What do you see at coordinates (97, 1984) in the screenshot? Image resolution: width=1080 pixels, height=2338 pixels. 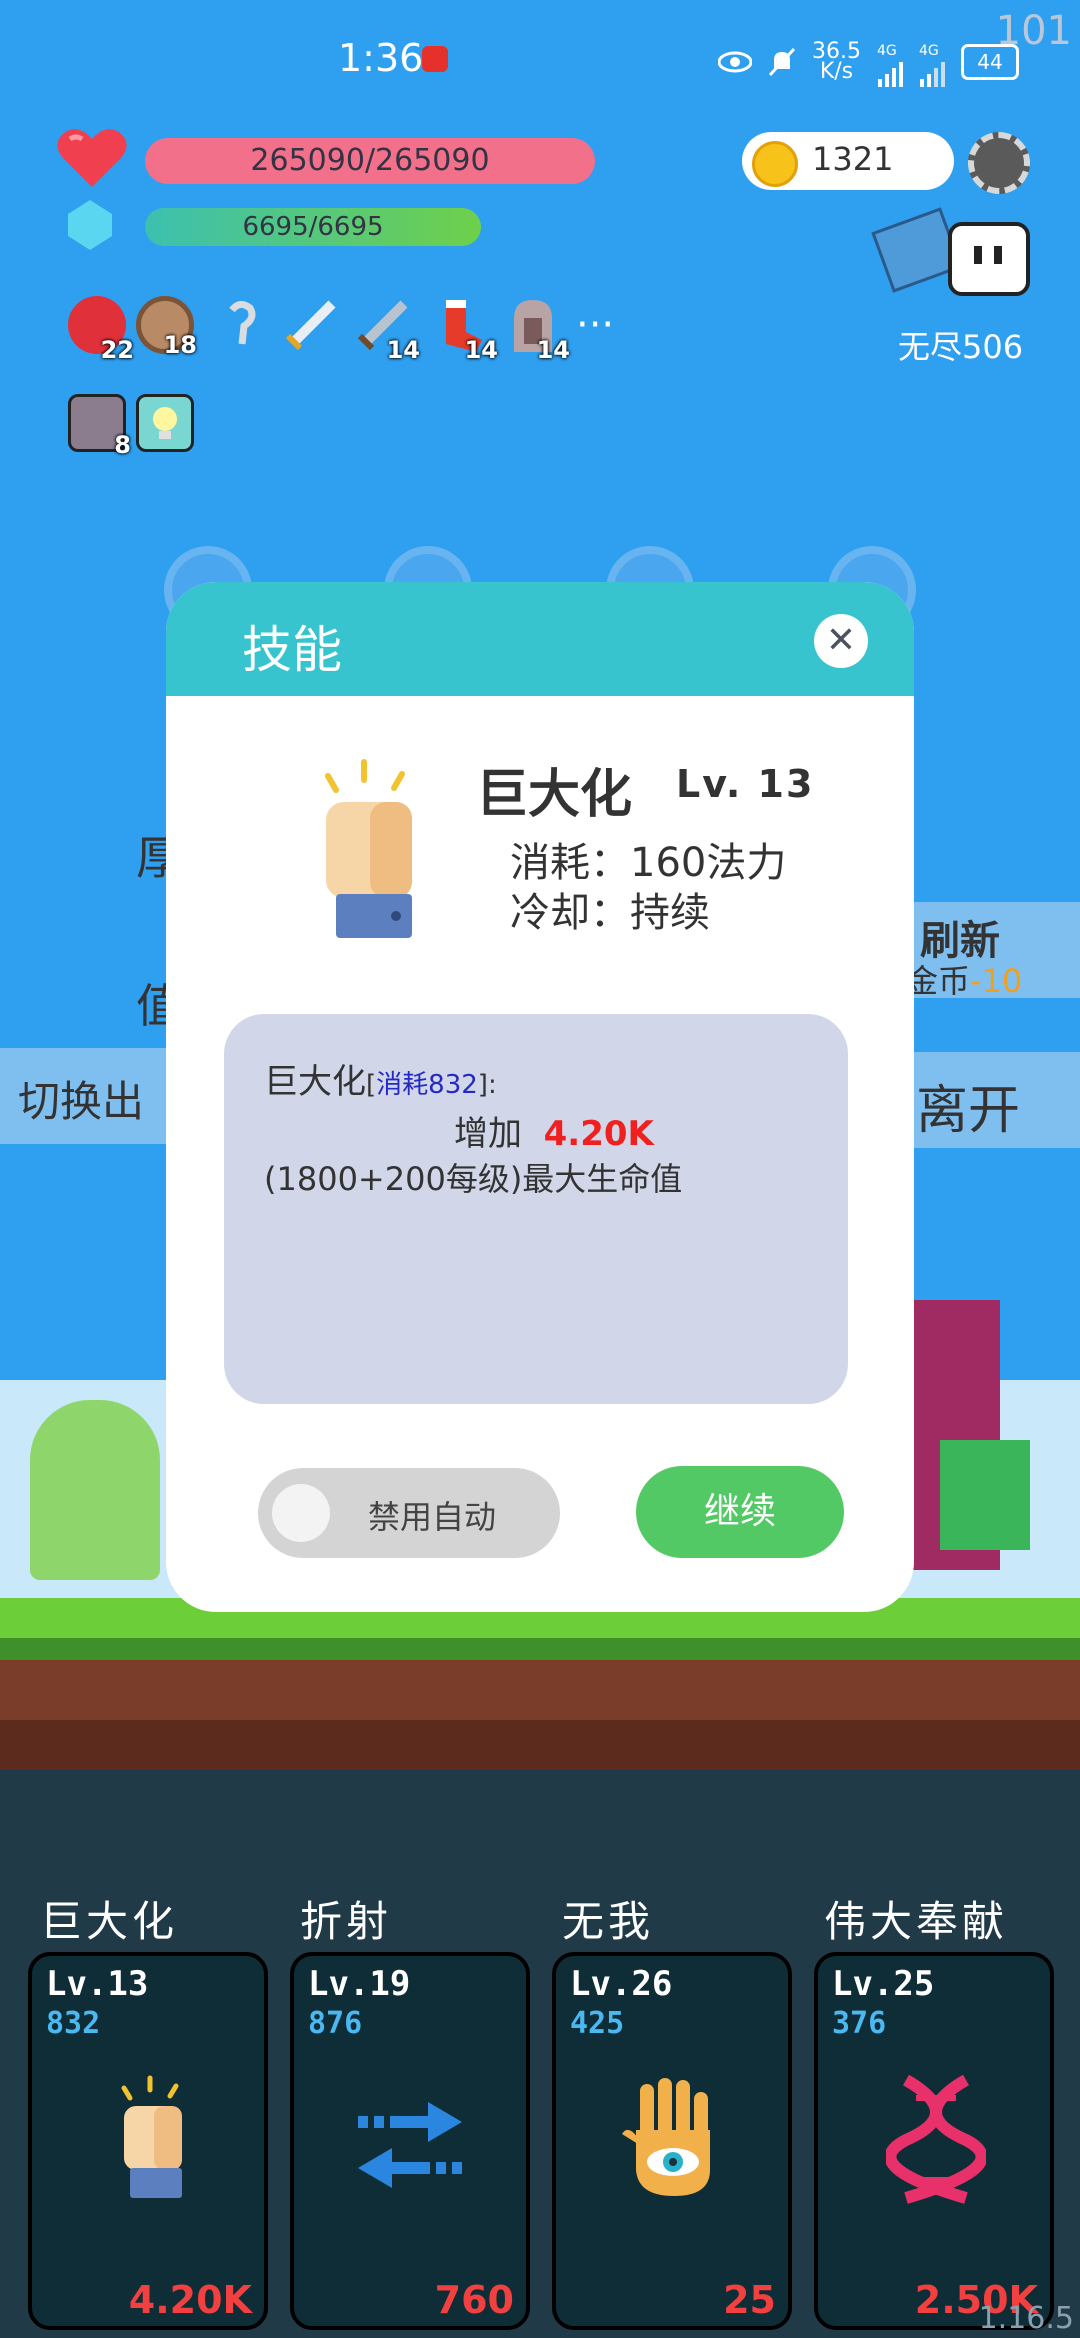 I see `card-level: Lv.13` at bounding box center [97, 1984].